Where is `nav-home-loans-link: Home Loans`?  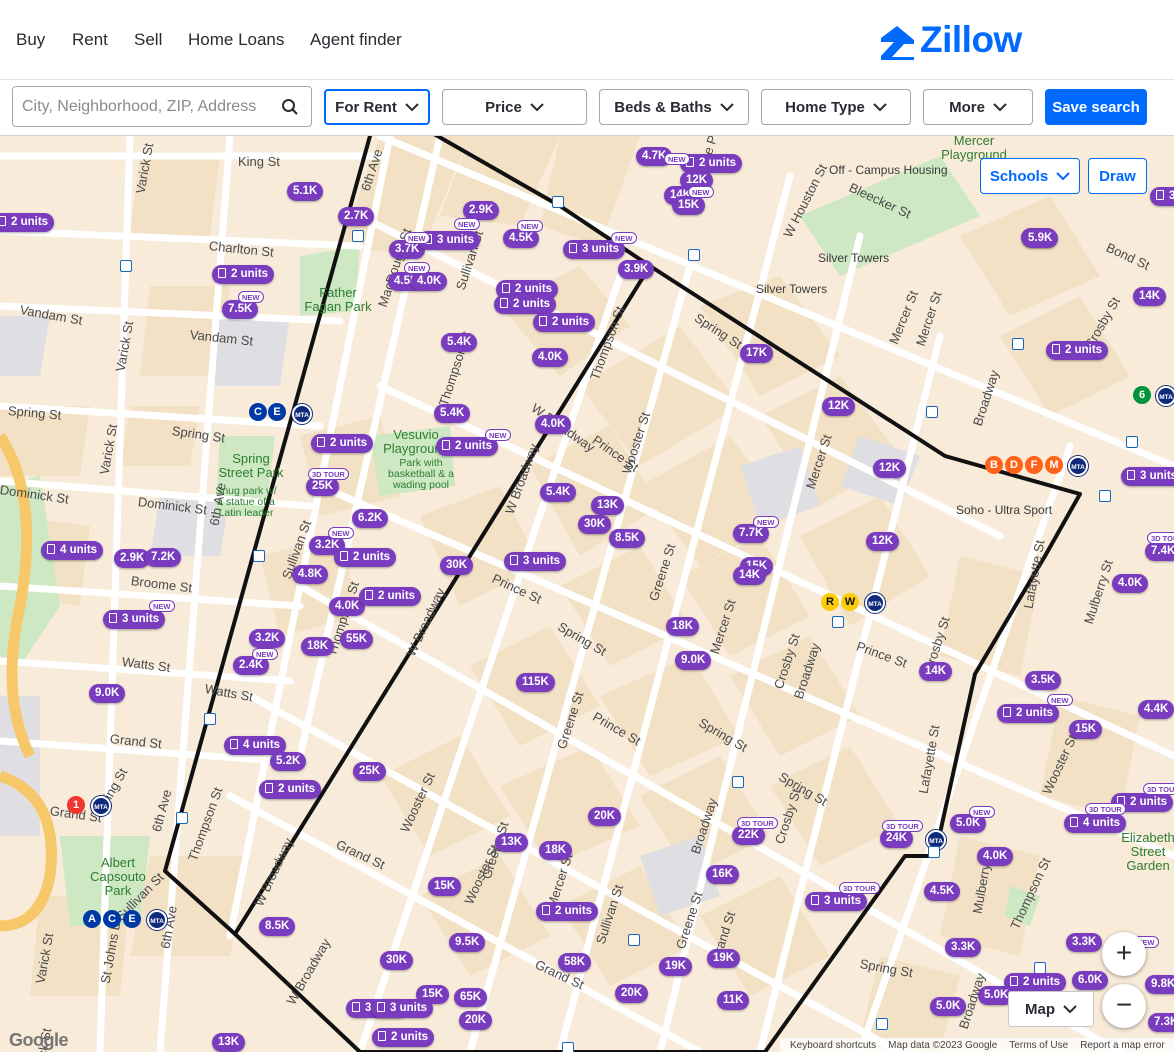 nav-home-loans-link: Home Loans is located at coordinates (236, 40).